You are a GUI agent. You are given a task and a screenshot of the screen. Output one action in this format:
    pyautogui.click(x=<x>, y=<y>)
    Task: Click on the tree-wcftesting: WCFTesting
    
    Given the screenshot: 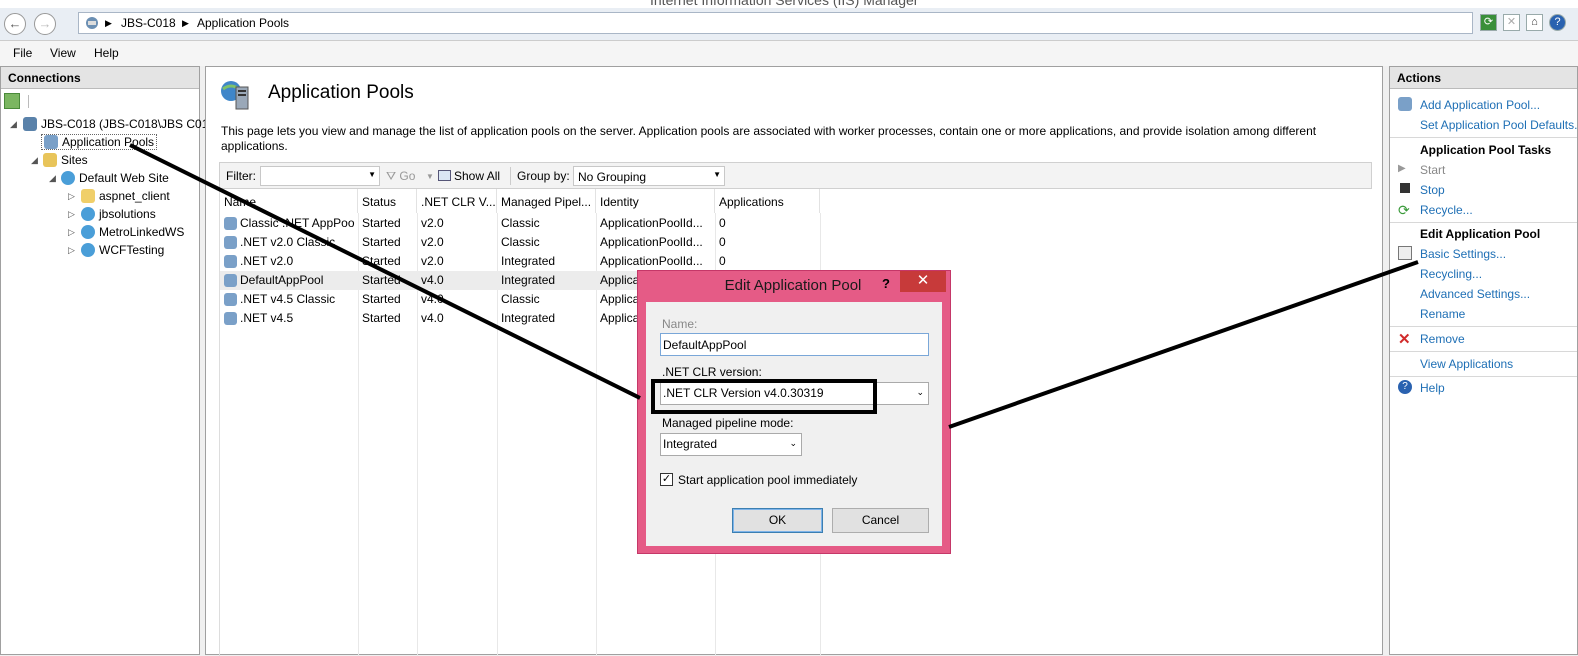 What is the action you would take?
    pyautogui.click(x=122, y=250)
    